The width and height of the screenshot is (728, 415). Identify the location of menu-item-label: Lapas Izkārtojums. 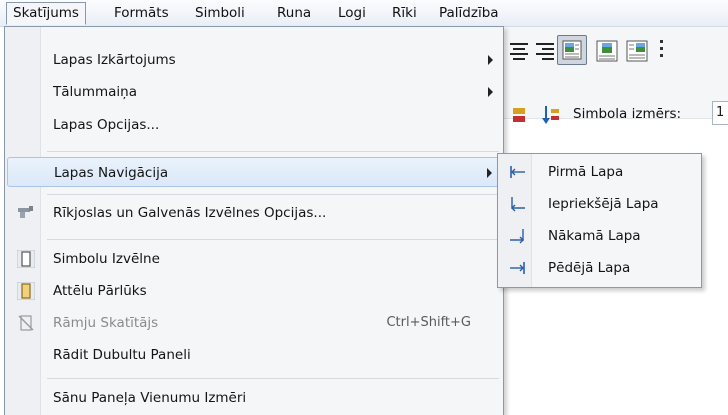
(114, 60).